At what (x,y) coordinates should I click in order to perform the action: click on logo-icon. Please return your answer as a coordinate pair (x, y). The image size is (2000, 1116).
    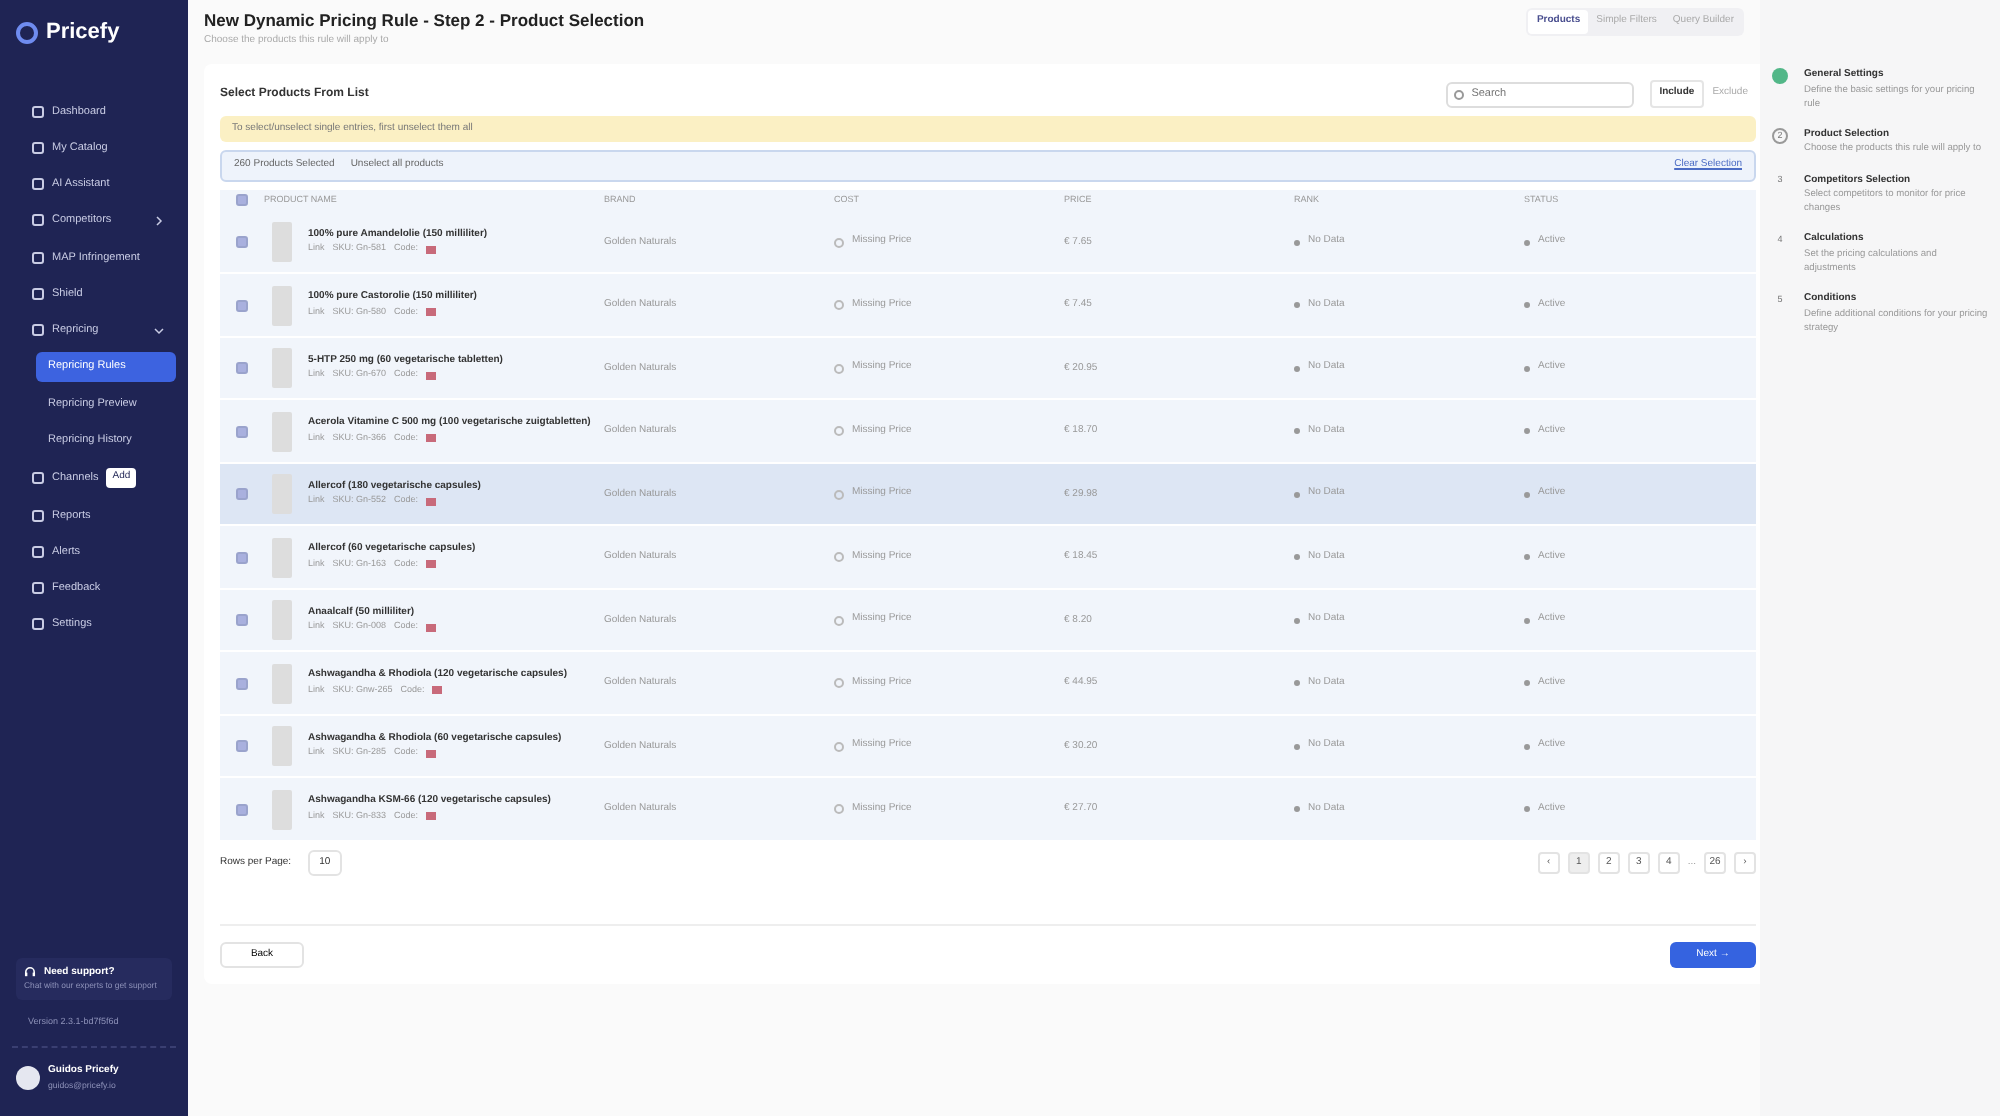
    Looking at the image, I should click on (27, 32).